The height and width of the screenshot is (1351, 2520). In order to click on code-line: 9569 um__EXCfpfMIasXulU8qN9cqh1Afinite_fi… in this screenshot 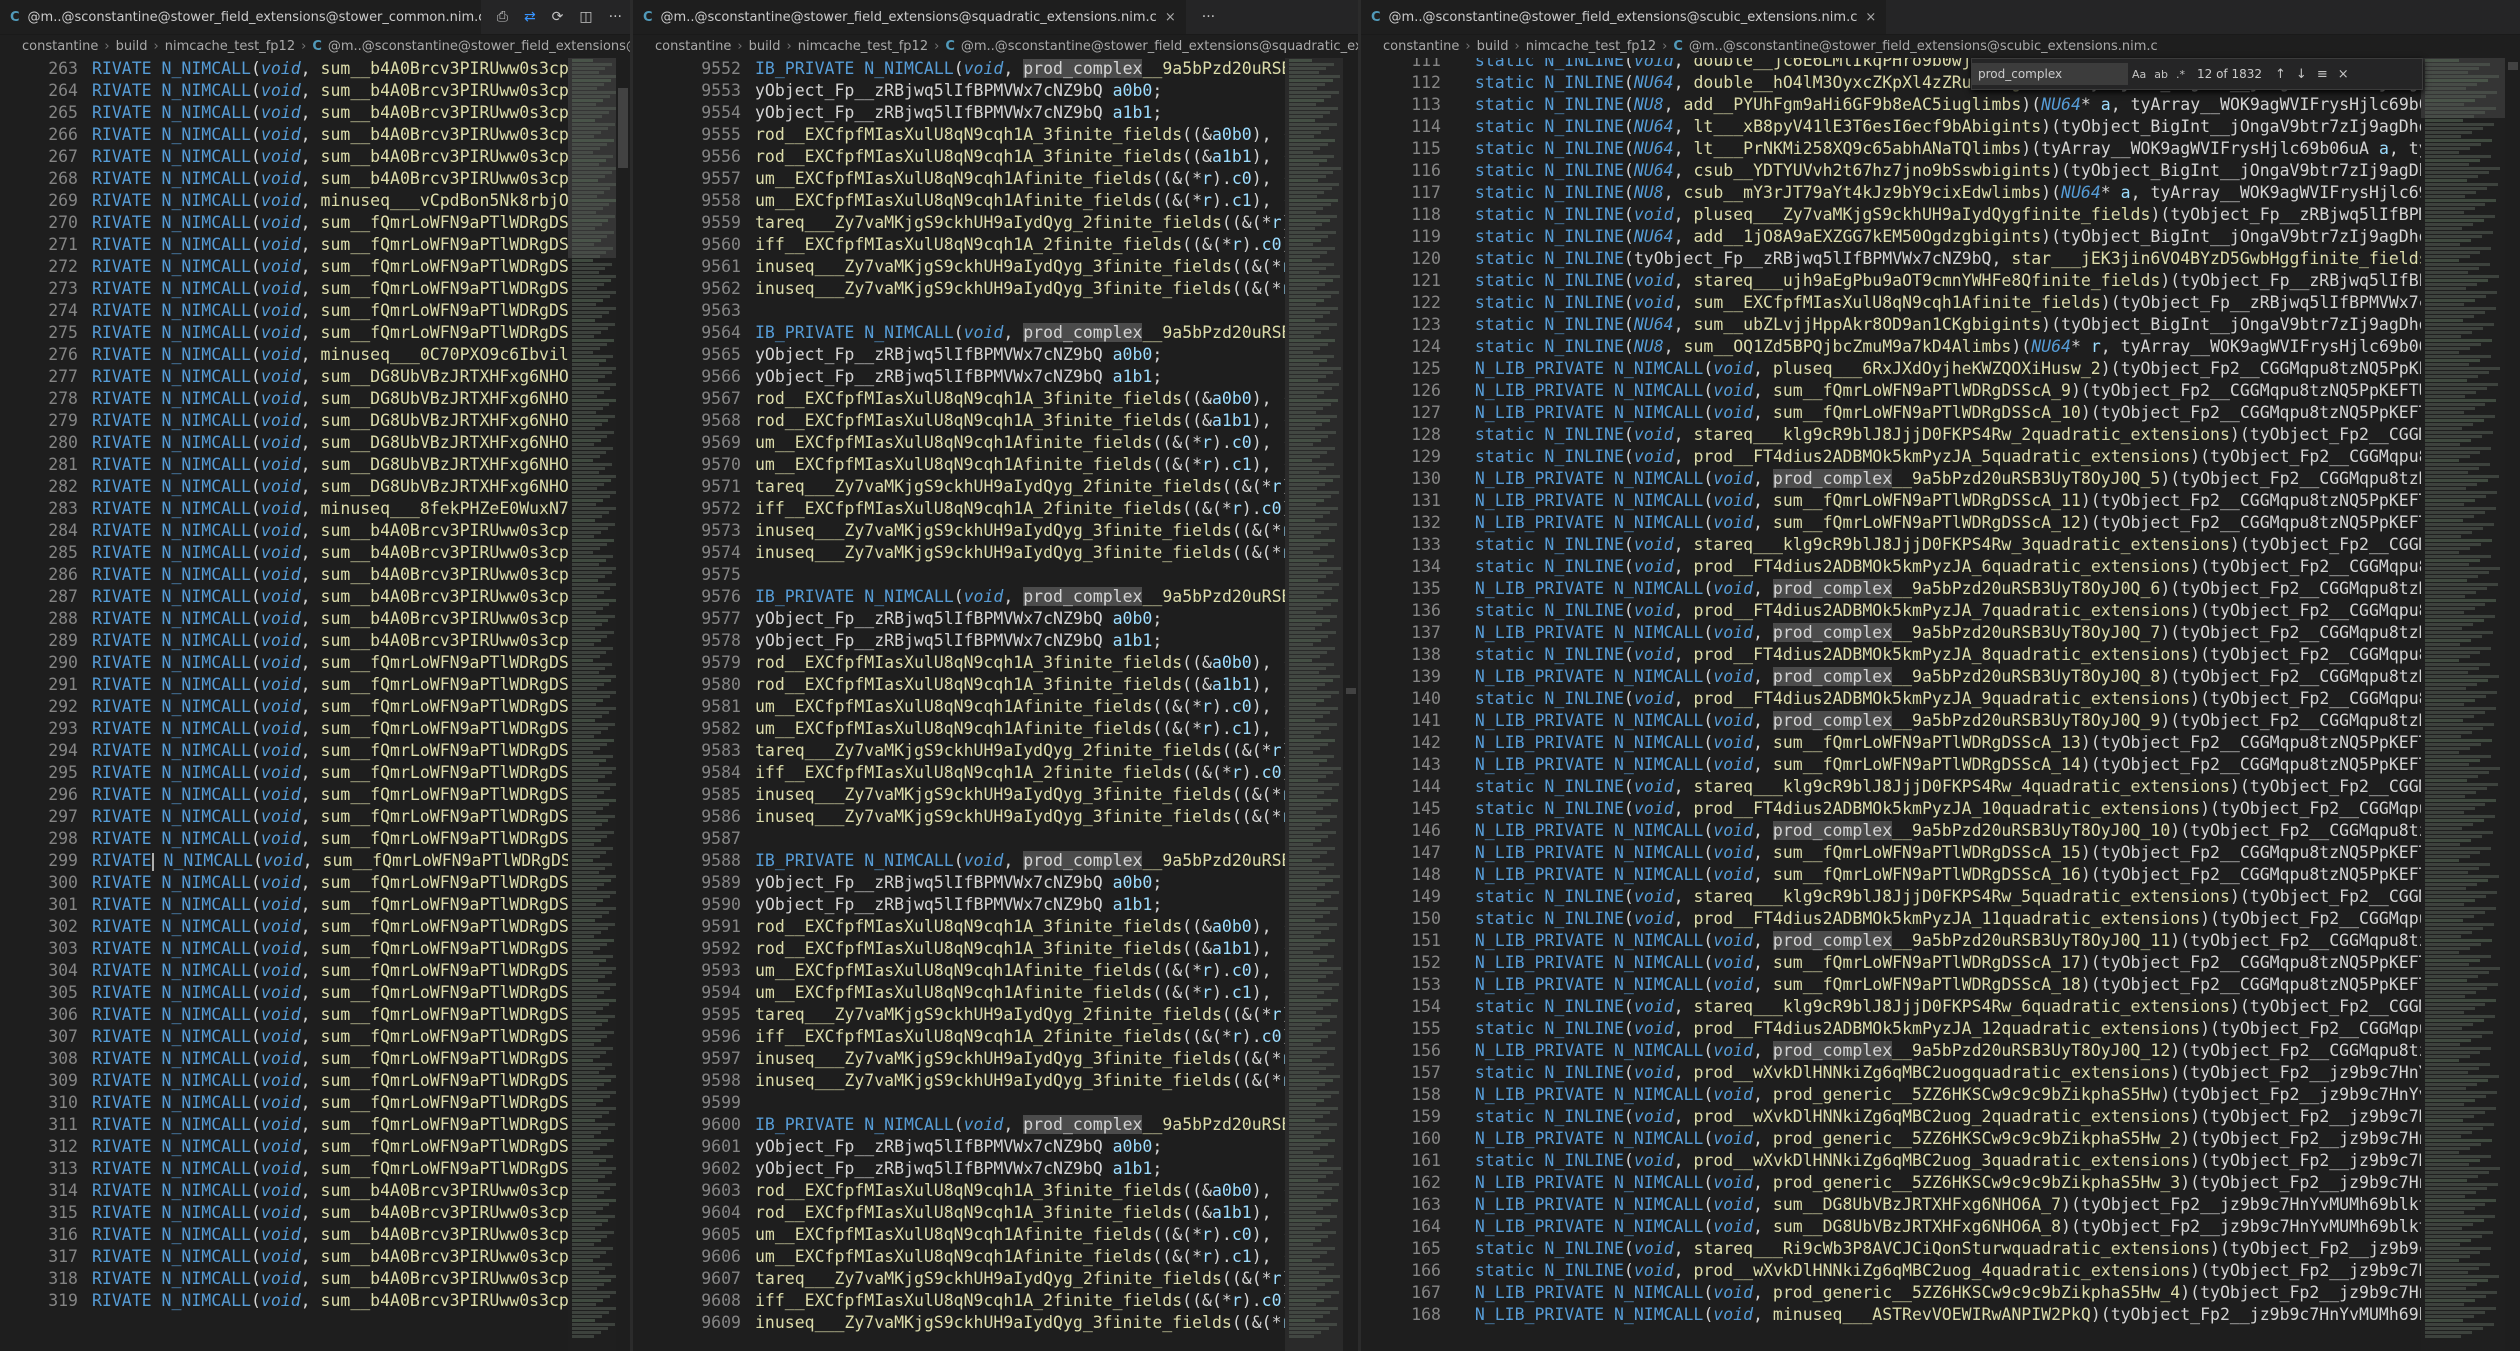, I will do `click(987, 443)`.